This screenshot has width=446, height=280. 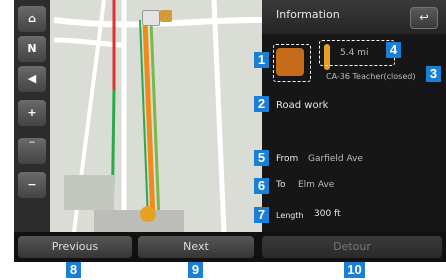 I want to click on back-icon: ↩, so click(x=424, y=17).